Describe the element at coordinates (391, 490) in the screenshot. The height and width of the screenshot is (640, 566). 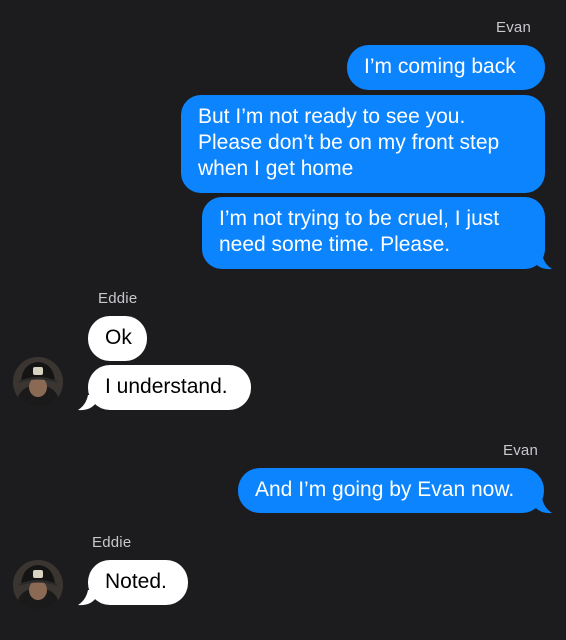
I see `outgoing-message-bubble: And I’m going by Evan now.` at that location.